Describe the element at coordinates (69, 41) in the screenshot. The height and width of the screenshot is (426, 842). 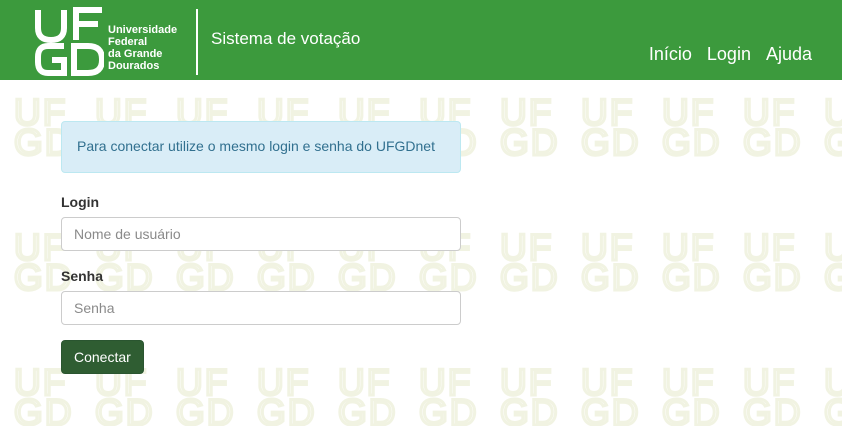
I see `ufgd-logo-icon` at that location.